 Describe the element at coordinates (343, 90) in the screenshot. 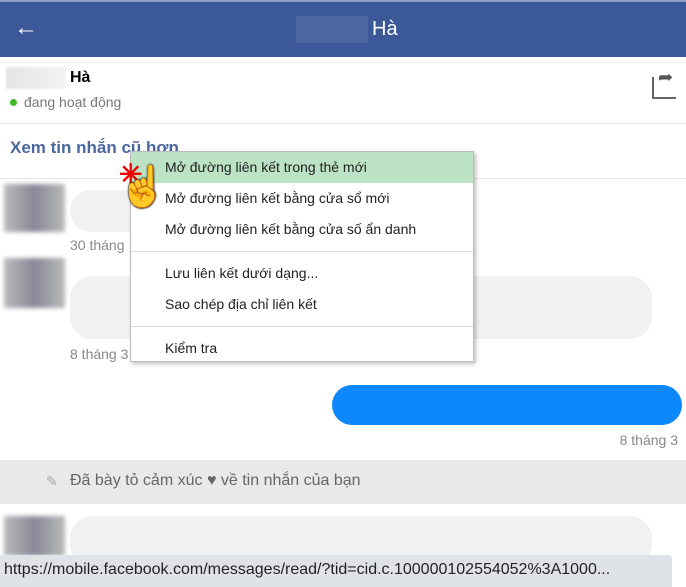

I see `profile-header: Hà đang hoạt động` at that location.